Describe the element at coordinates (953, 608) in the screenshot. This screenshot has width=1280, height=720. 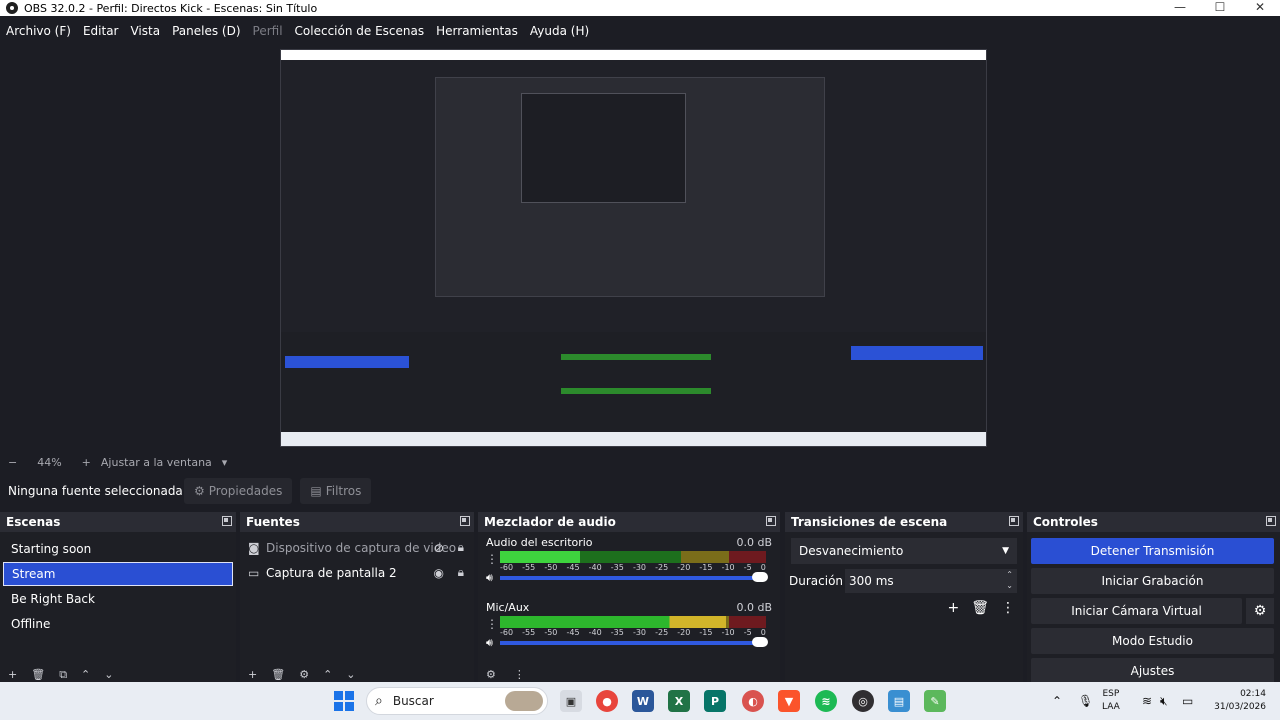
I see `plus-icon: +` at that location.